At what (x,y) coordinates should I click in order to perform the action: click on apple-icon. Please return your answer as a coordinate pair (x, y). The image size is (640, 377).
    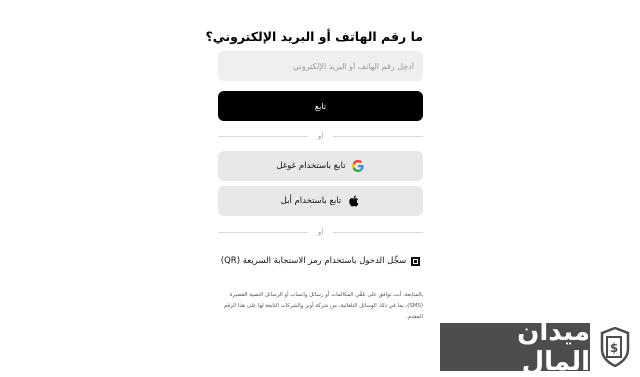
    Looking at the image, I should click on (353, 201).